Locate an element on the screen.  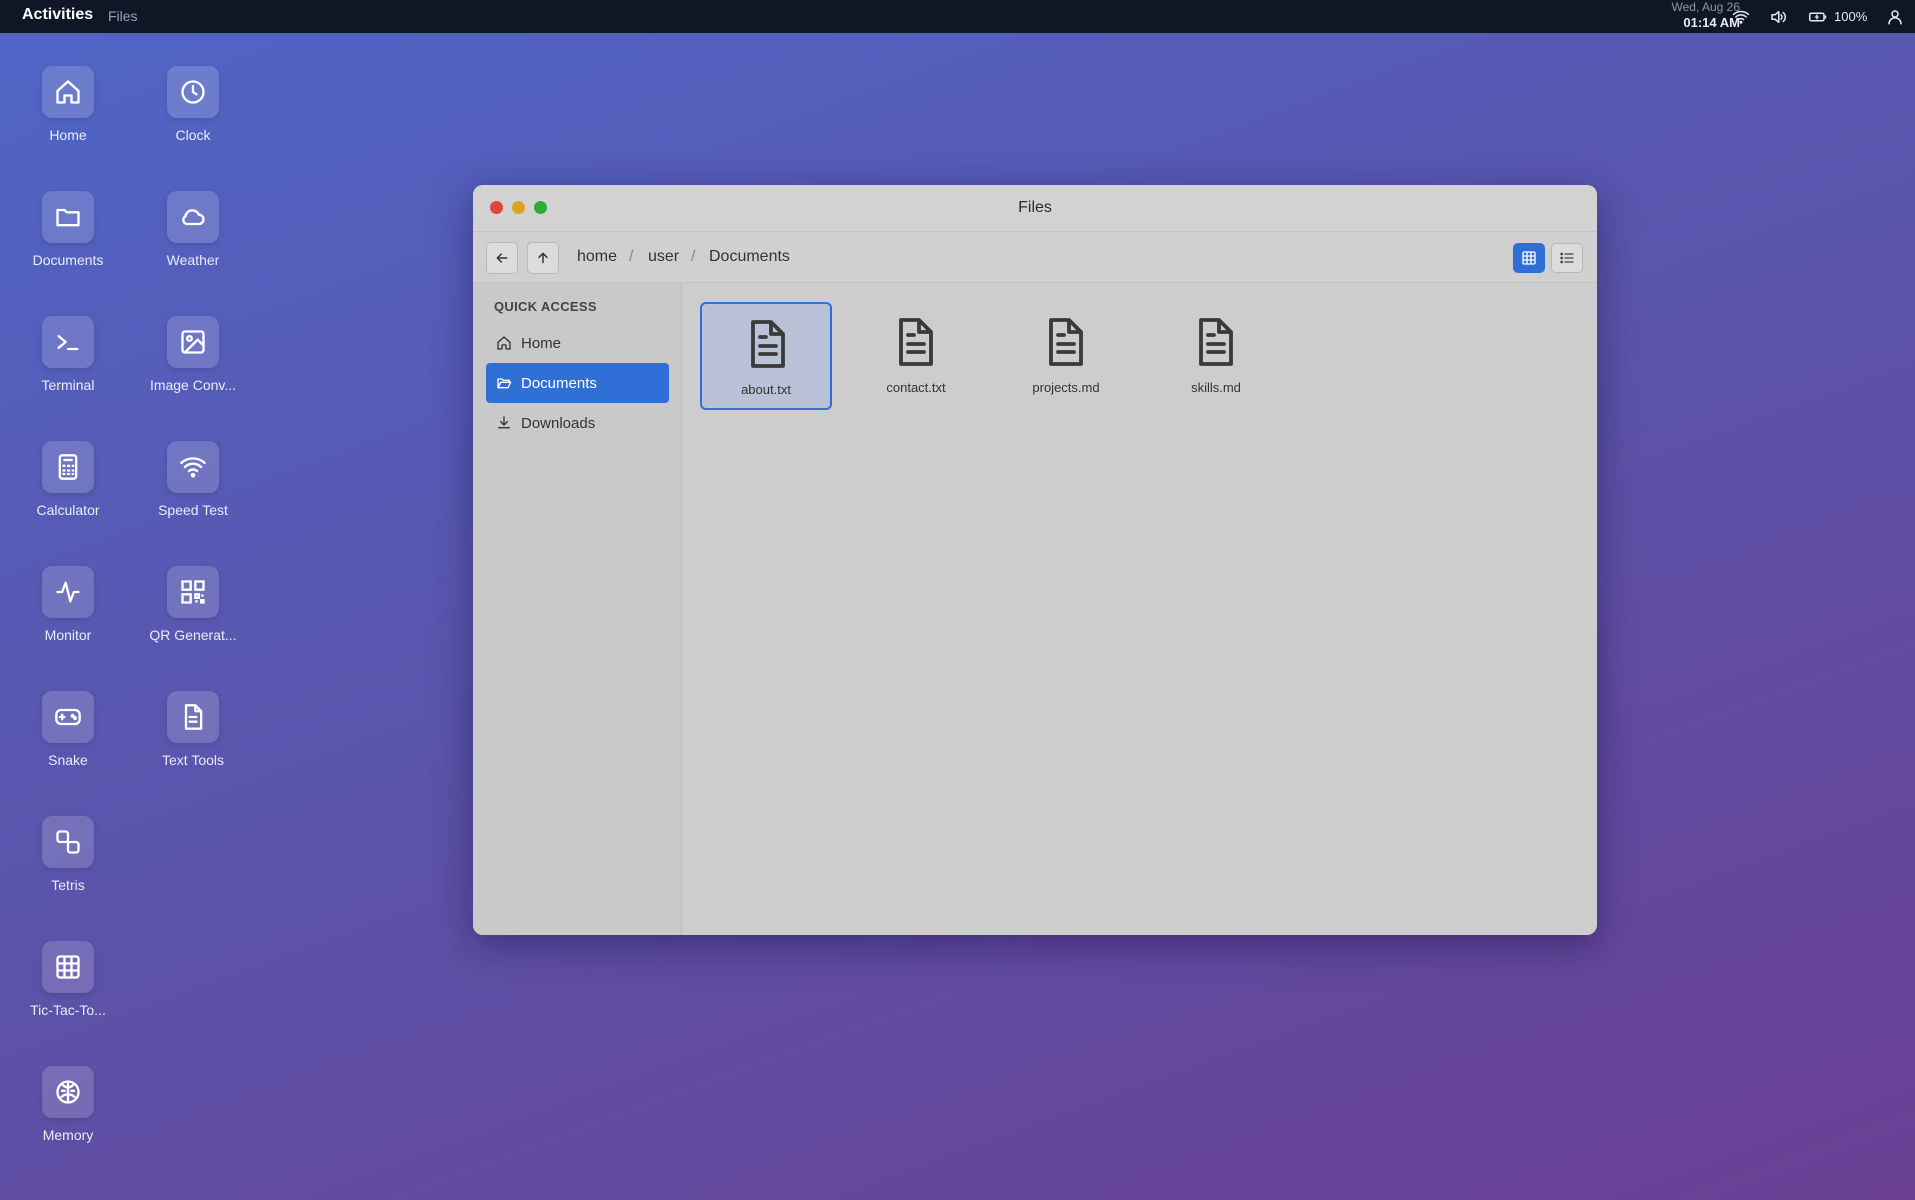
file-name: skills.md is located at coordinates (1216, 387).